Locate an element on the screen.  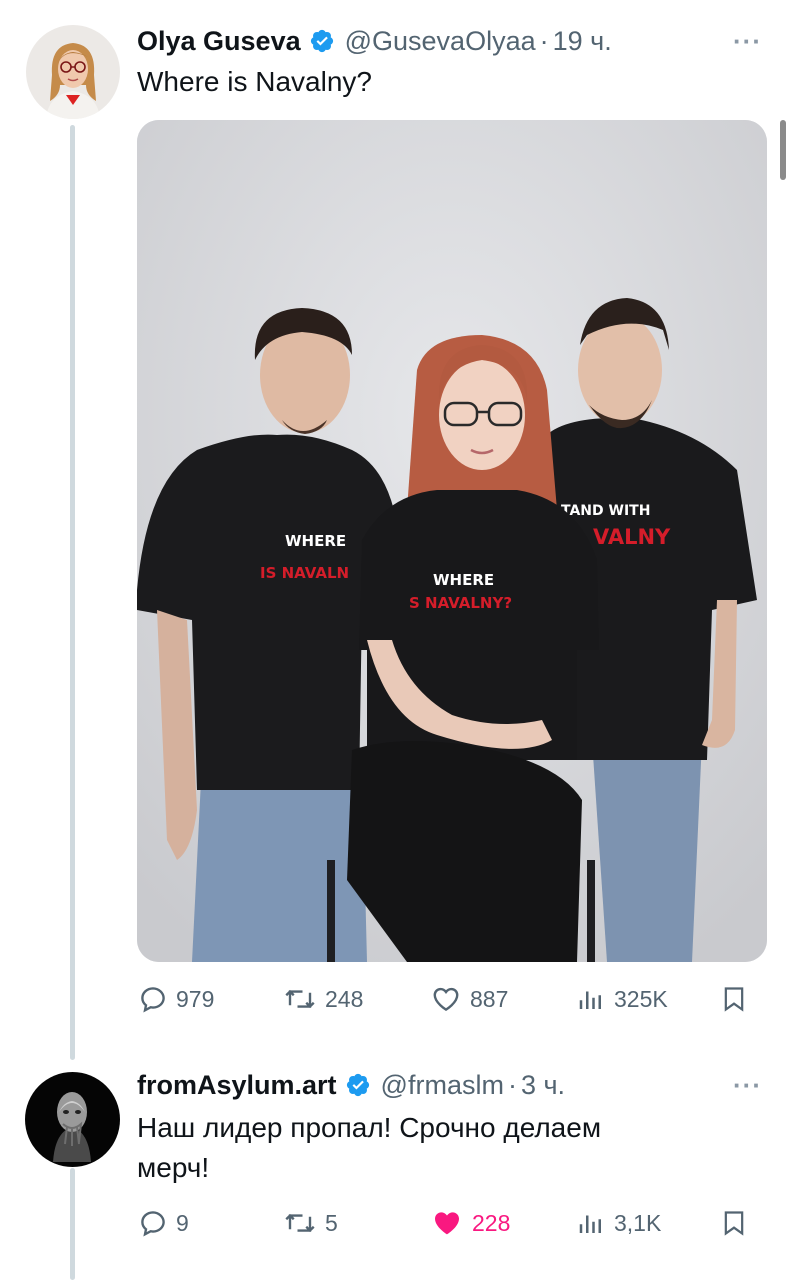
views-button: 3,1K is located at coordinates (618, 1223).